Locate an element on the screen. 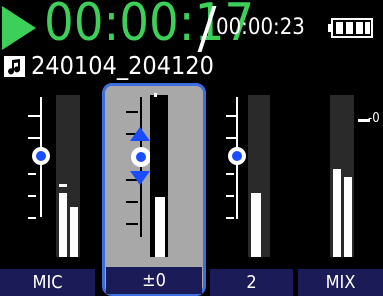 This screenshot has height=296, width=383. total-time: 00:00:23 is located at coordinates (260, 27).